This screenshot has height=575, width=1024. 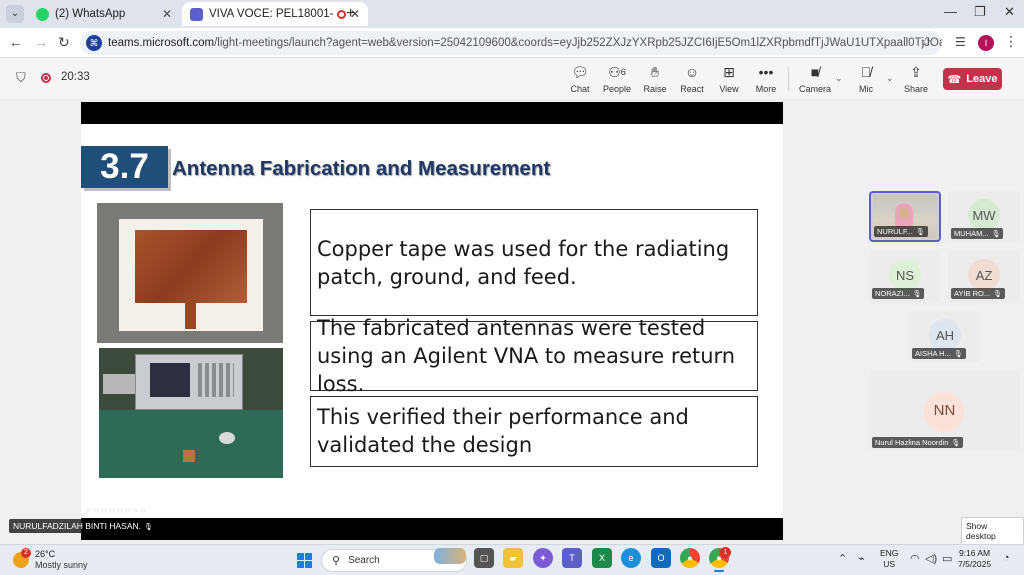 I want to click on copilot-icon: ✦, so click(x=543, y=558).